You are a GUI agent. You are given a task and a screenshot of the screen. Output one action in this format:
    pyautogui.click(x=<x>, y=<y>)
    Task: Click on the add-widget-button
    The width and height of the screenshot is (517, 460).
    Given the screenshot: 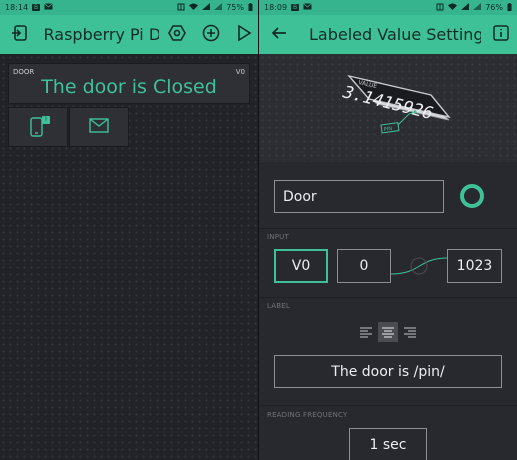 What is the action you would take?
    pyautogui.click(x=211, y=35)
    